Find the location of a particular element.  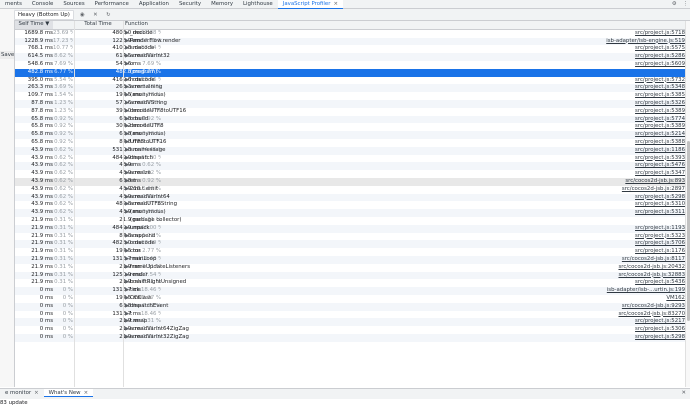

source-link: src/project.js:5718 is located at coordinates (615, 34).